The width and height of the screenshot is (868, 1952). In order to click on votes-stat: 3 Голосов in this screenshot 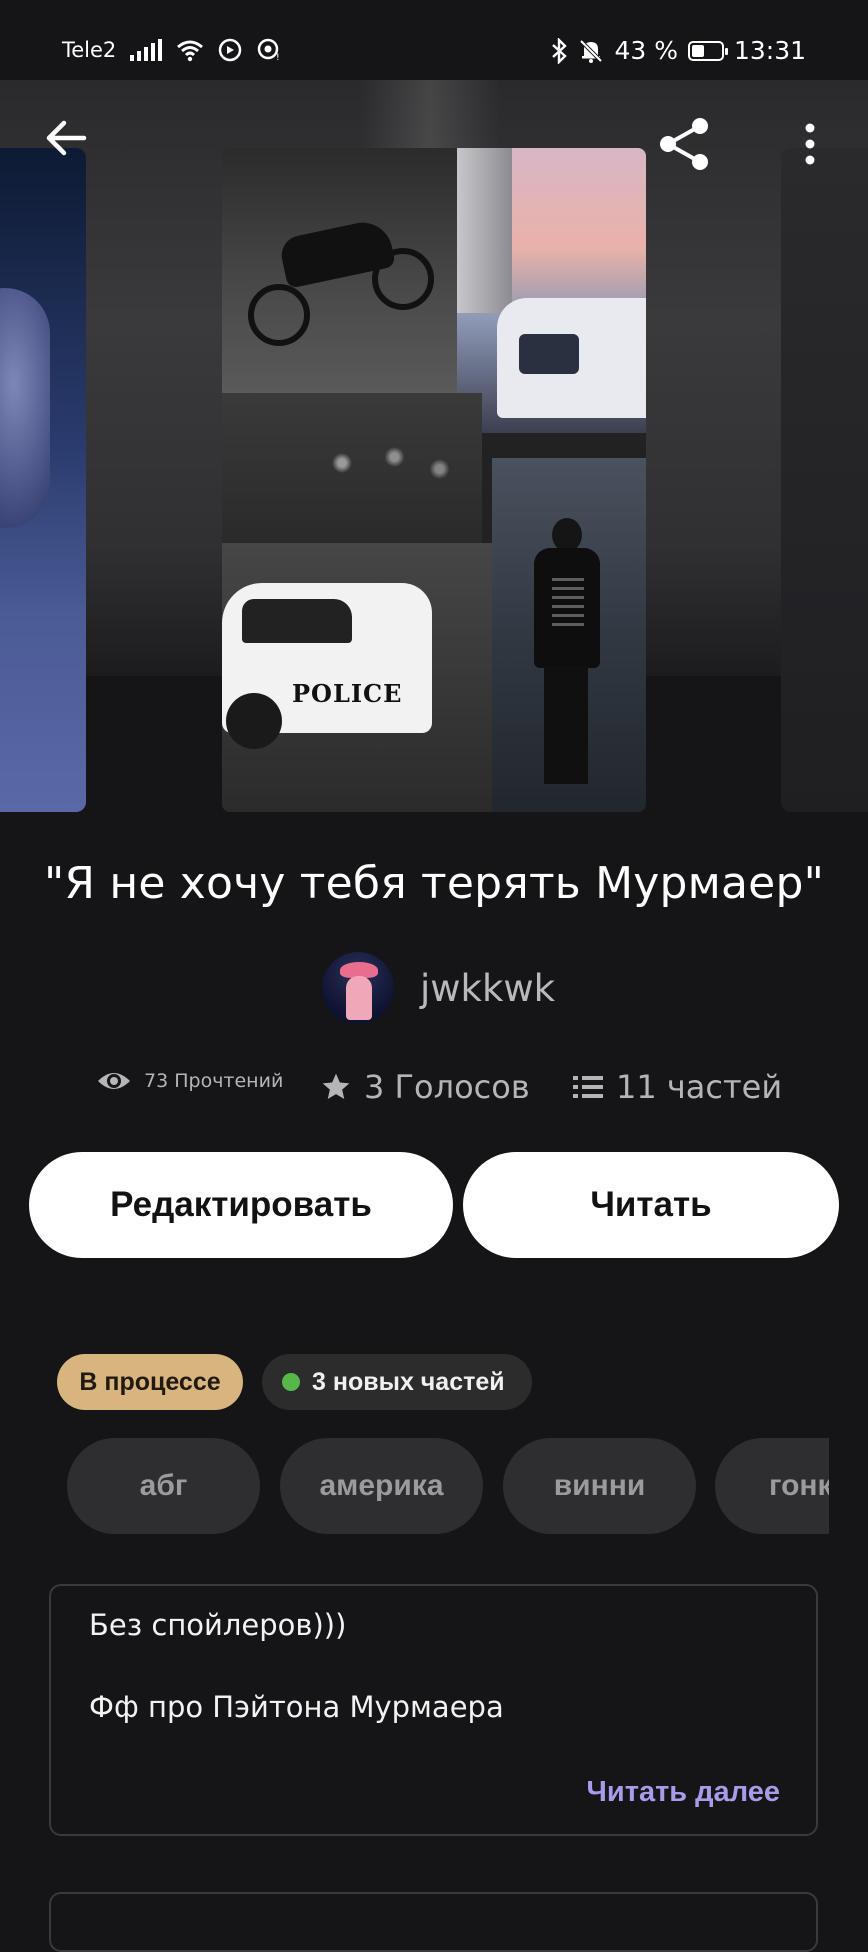, I will do `click(425, 1087)`.